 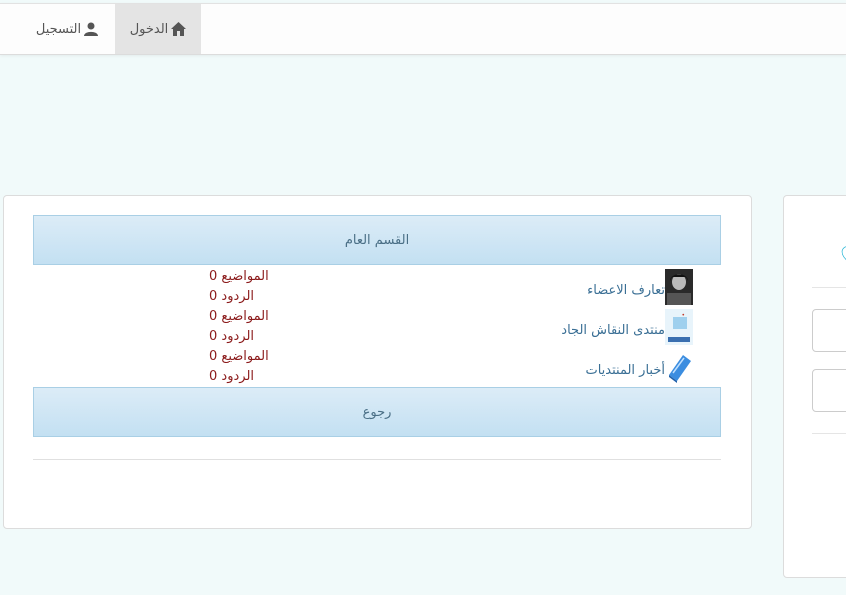 I want to click on side-panel-icon: ♡, so click(x=842, y=259).